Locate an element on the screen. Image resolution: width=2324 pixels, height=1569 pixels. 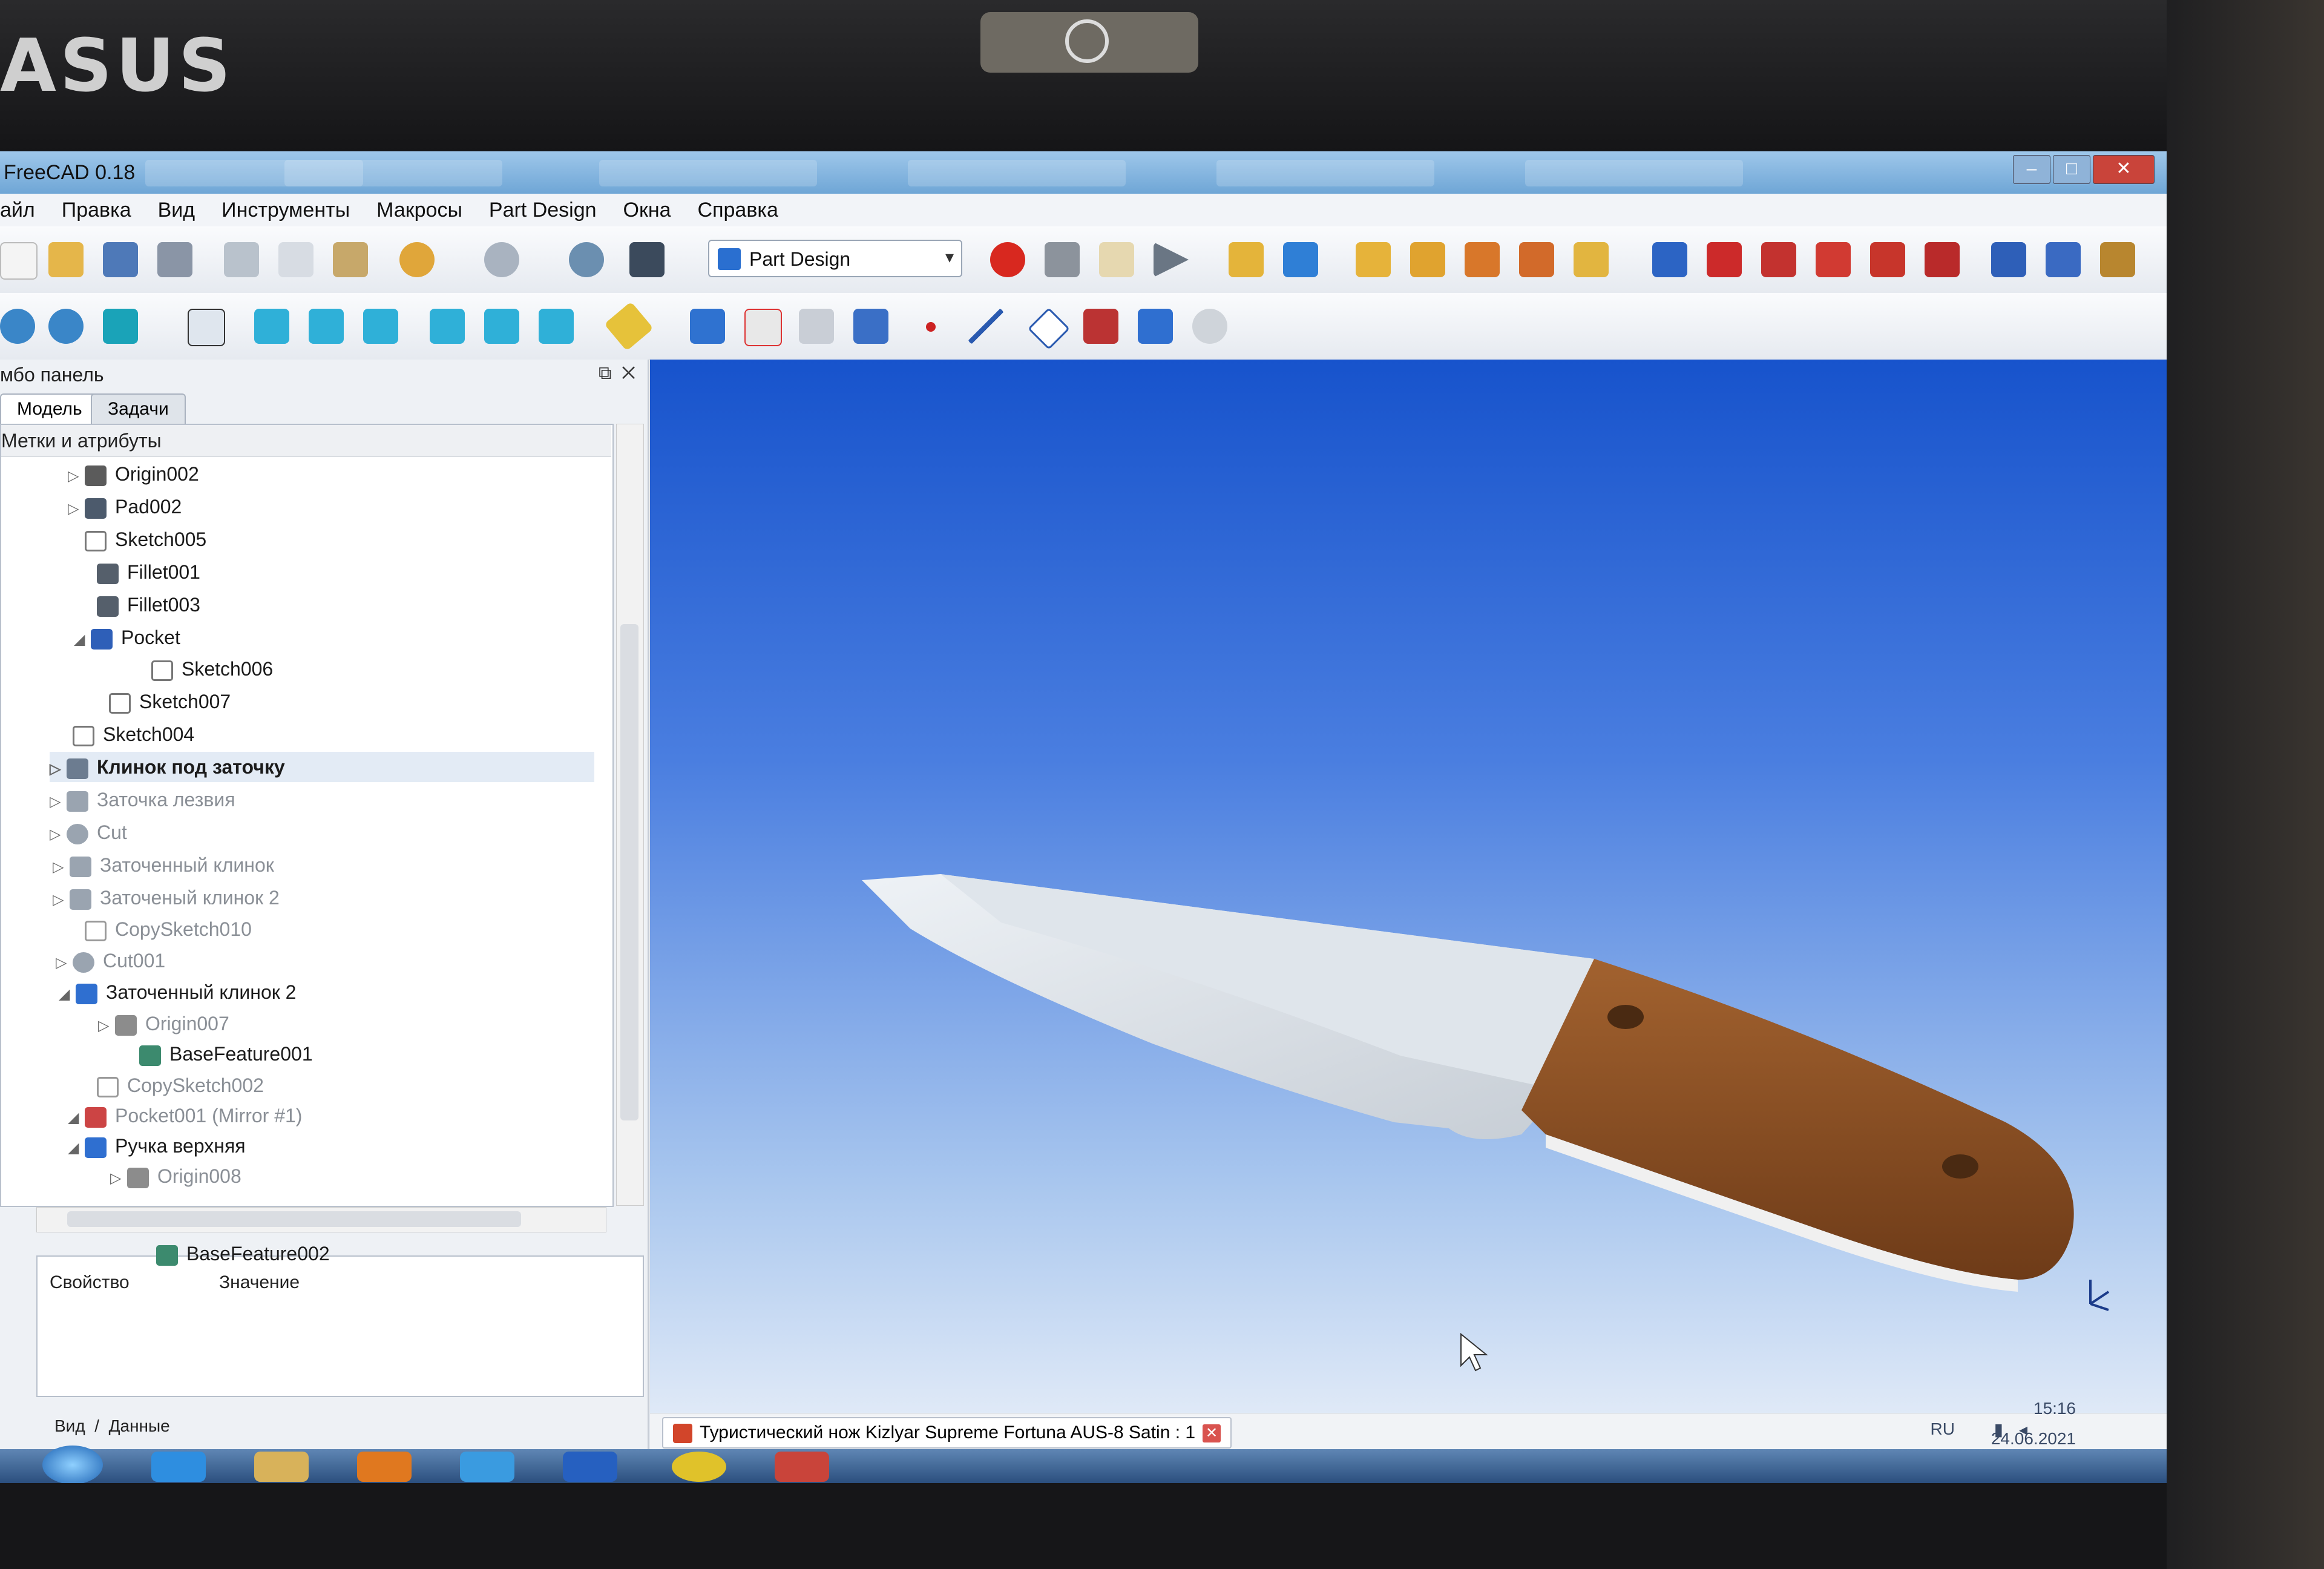
system-clock: 15:16 24.06.2021 is located at coordinates (2033, 1424).